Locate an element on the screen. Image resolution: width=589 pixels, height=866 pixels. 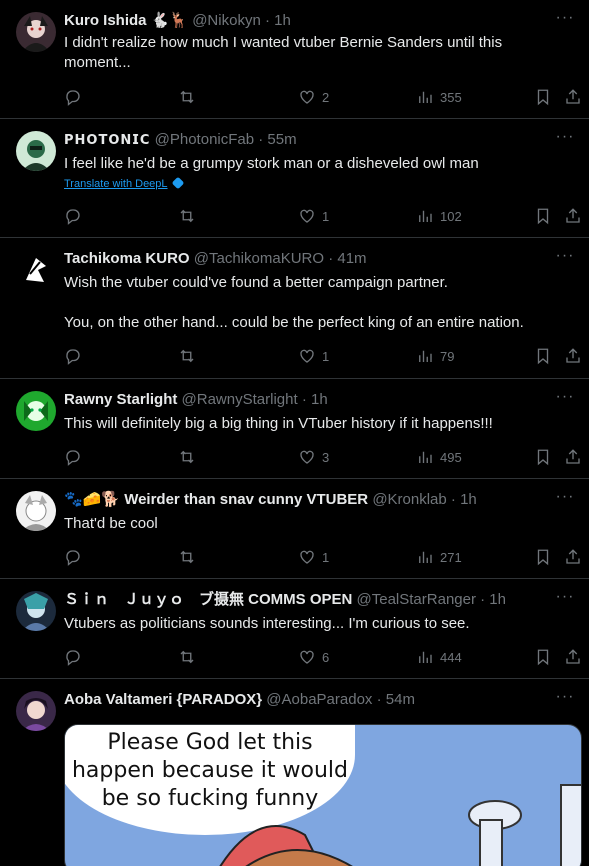
display-name: Aoba Valtameri {PARADOX} is located at coordinates (163, 699).